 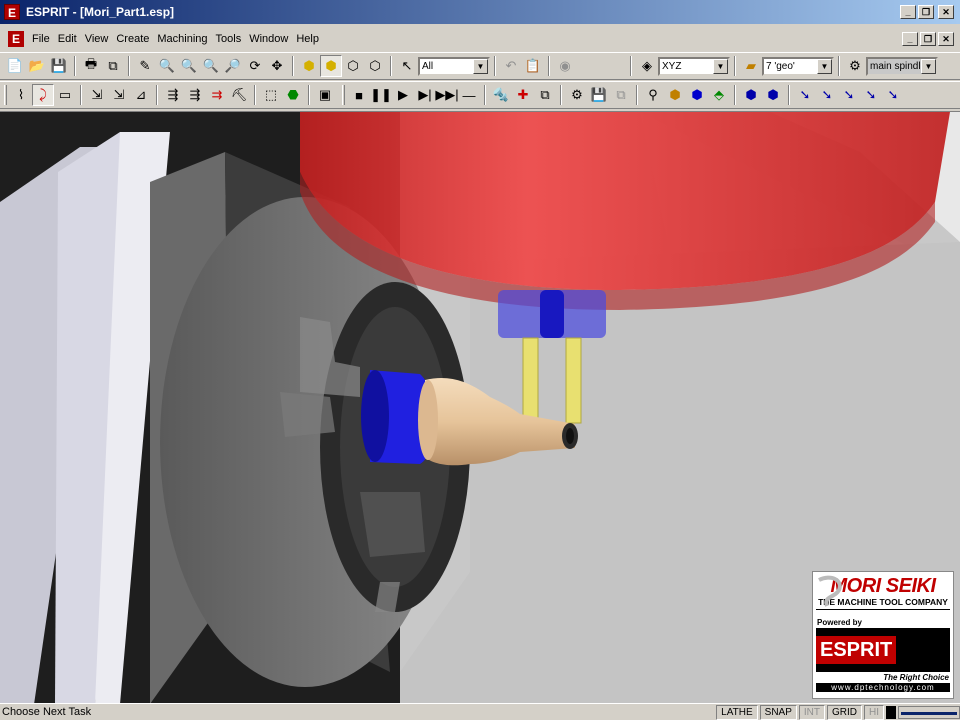 I want to click on menu-tools: Tools, so click(x=229, y=39).